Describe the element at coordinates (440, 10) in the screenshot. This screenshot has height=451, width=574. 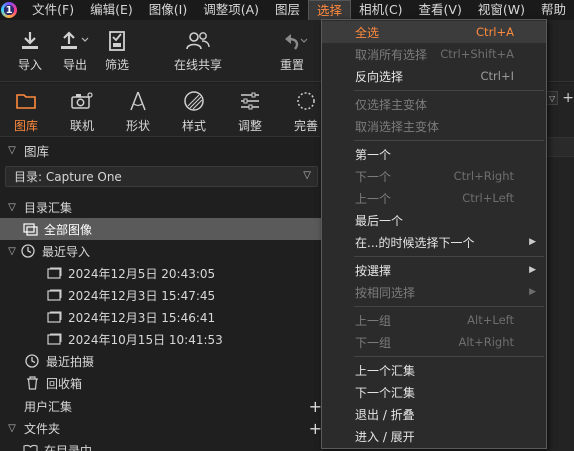
I see `menu-view: 查看(V)` at that location.